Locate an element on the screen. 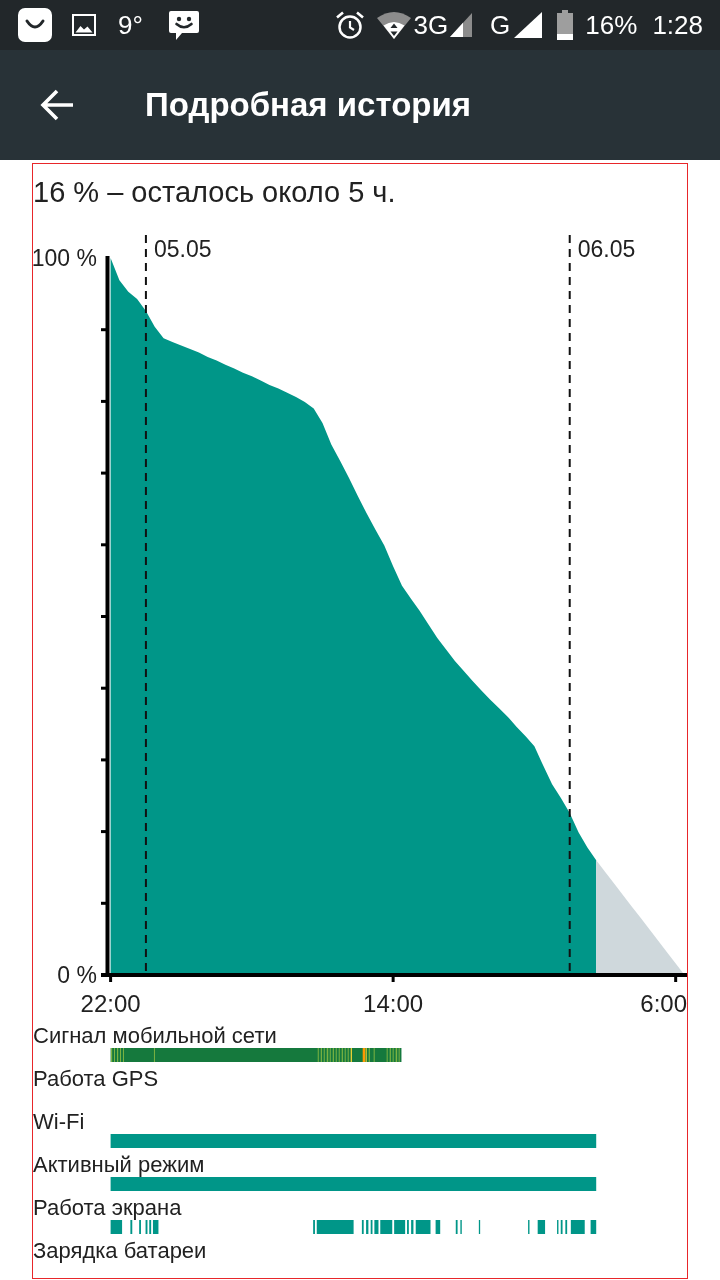 The width and height of the screenshot is (720, 1280). y-axis-label: 0 % is located at coordinates (77, 975).